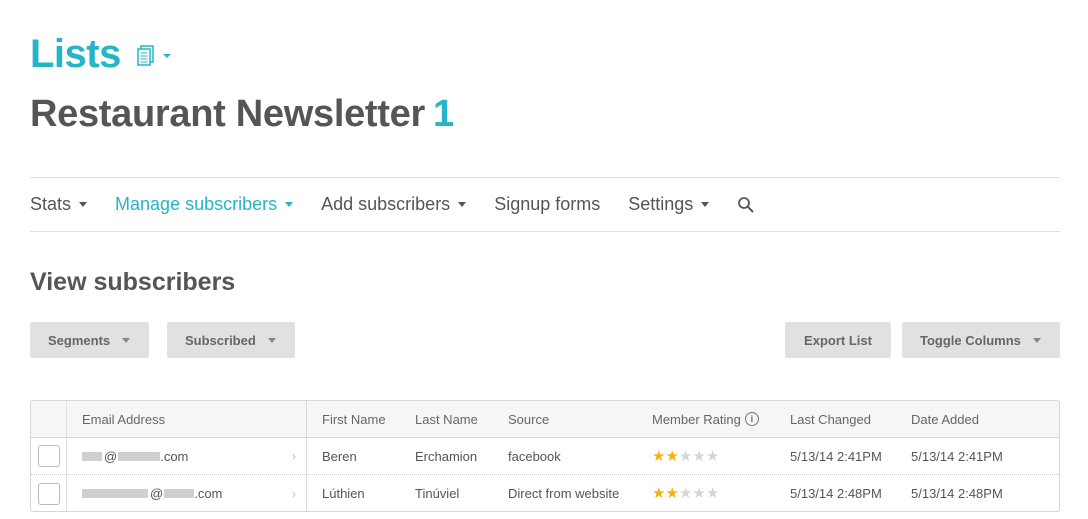 The image size is (1088, 519). I want to click on segments-label: Segments, so click(79, 340).